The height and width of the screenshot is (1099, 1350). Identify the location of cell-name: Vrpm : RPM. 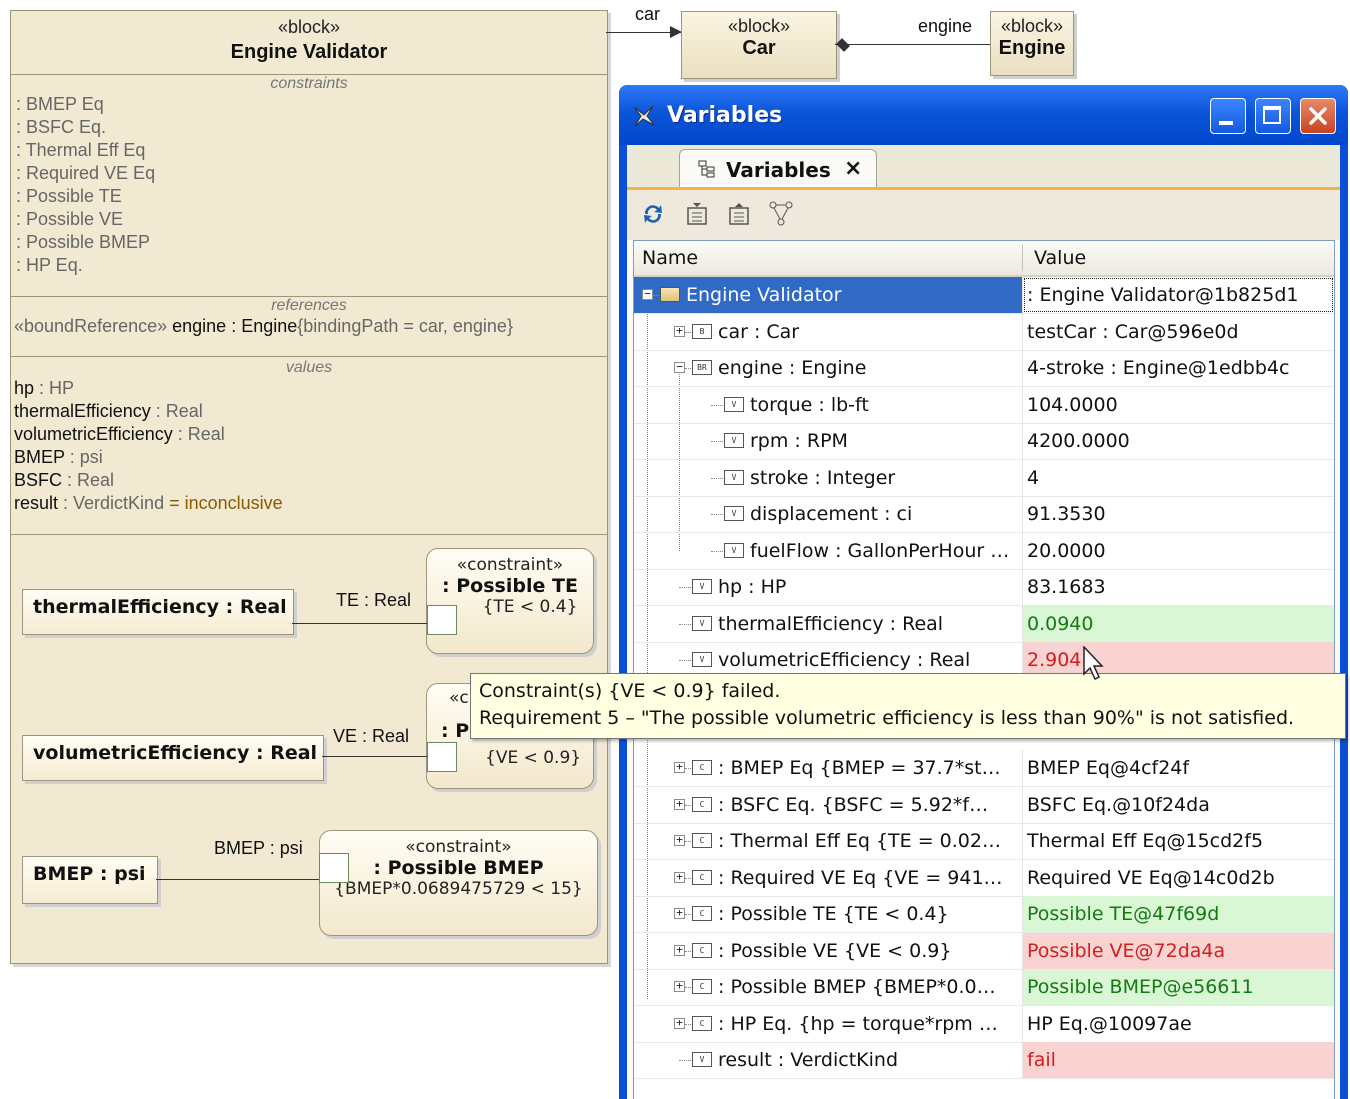
(828, 441).